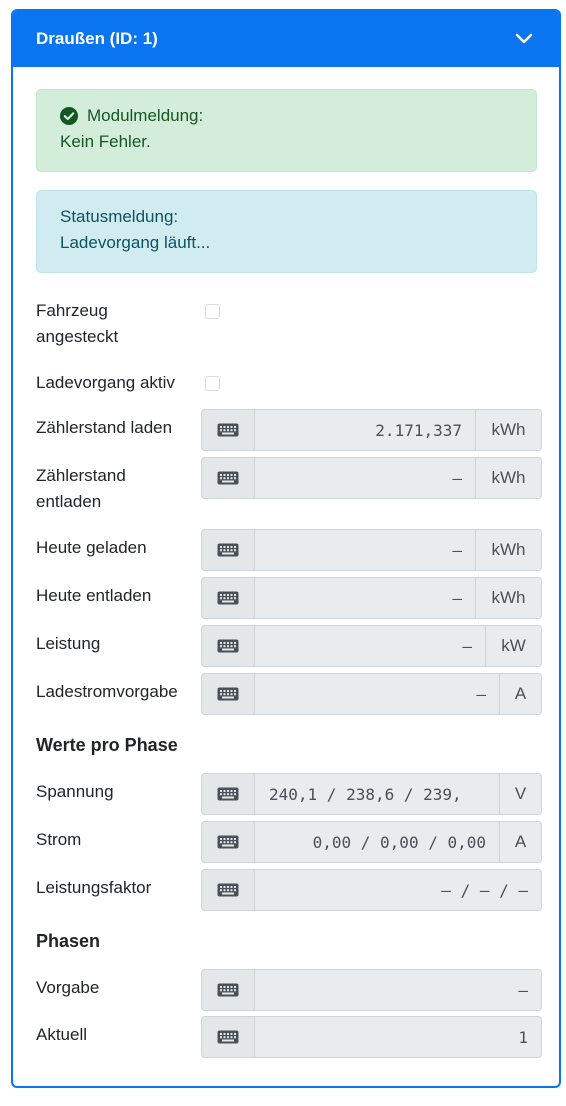 This screenshot has width=566, height=1106. I want to click on meter-charge-input: 2.171,337, so click(365, 430).